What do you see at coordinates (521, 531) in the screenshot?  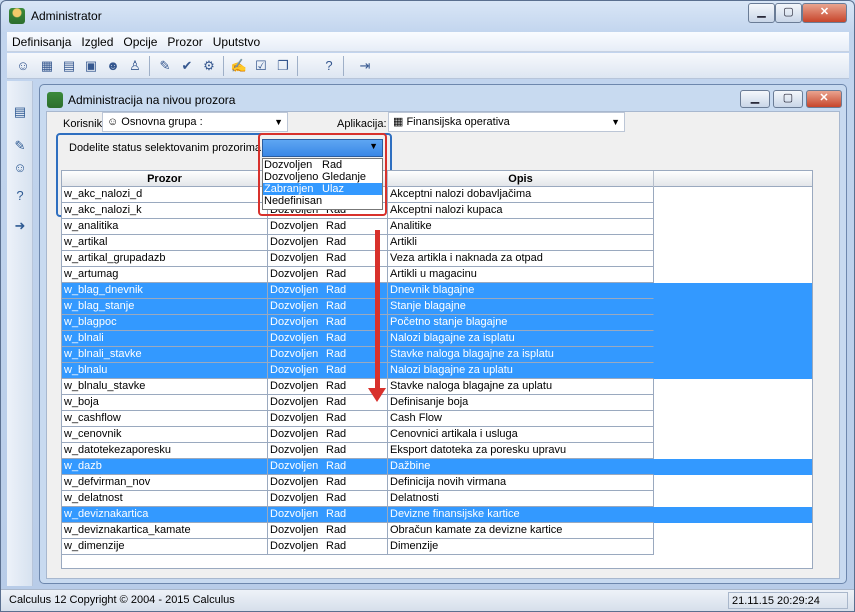 I see `cell-opis: Obračun kamate za devizne kartice` at bounding box center [521, 531].